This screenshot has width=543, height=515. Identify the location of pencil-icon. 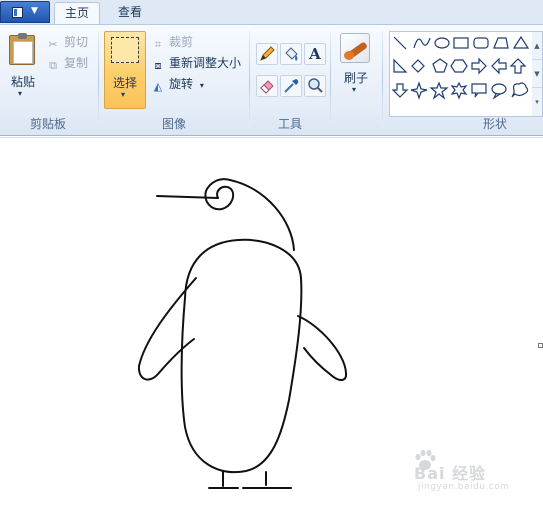
(267, 53).